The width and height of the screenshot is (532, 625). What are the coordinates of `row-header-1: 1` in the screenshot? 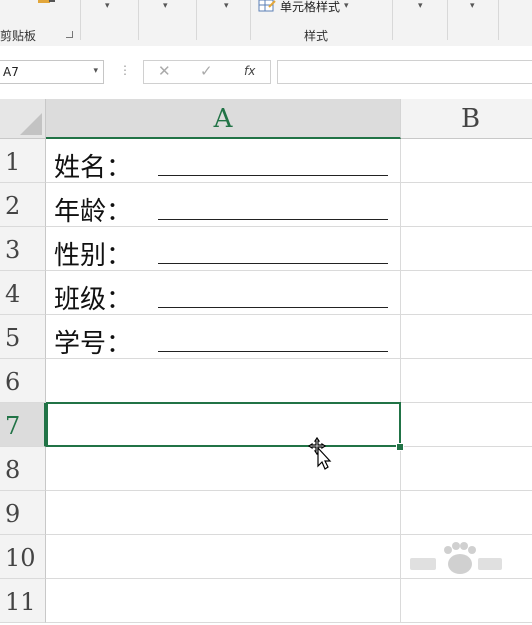 It's located at (23, 161).